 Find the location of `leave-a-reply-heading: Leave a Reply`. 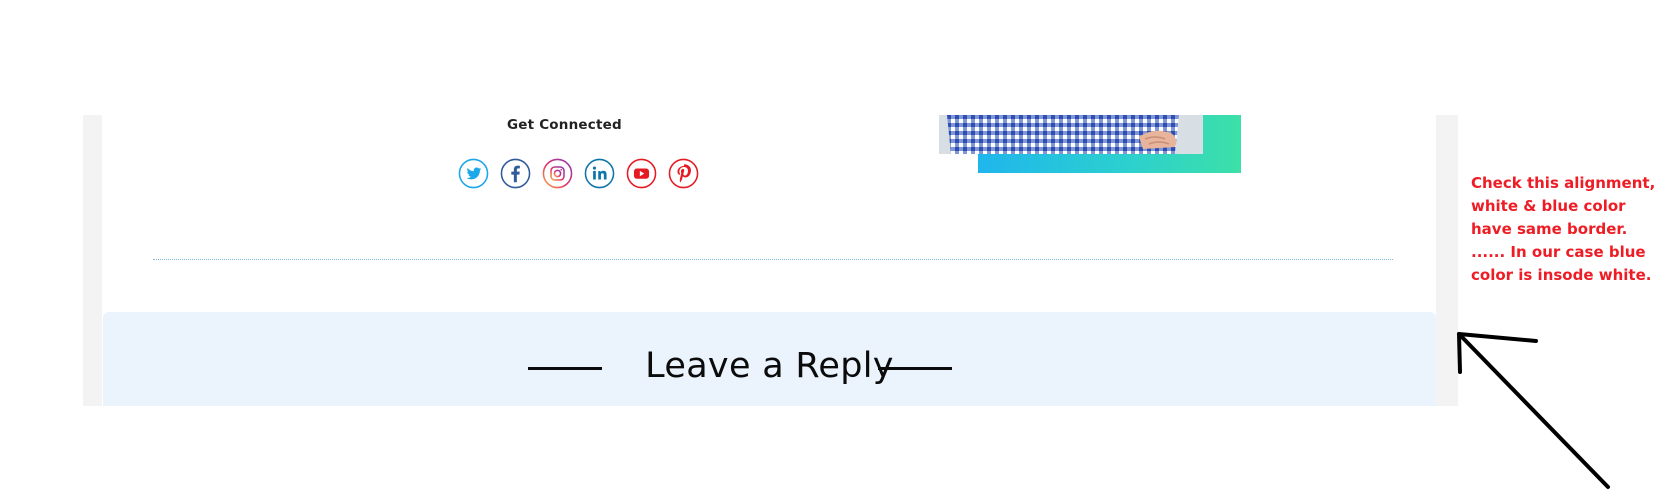

leave-a-reply-heading: Leave a Reply is located at coordinates (769, 366).